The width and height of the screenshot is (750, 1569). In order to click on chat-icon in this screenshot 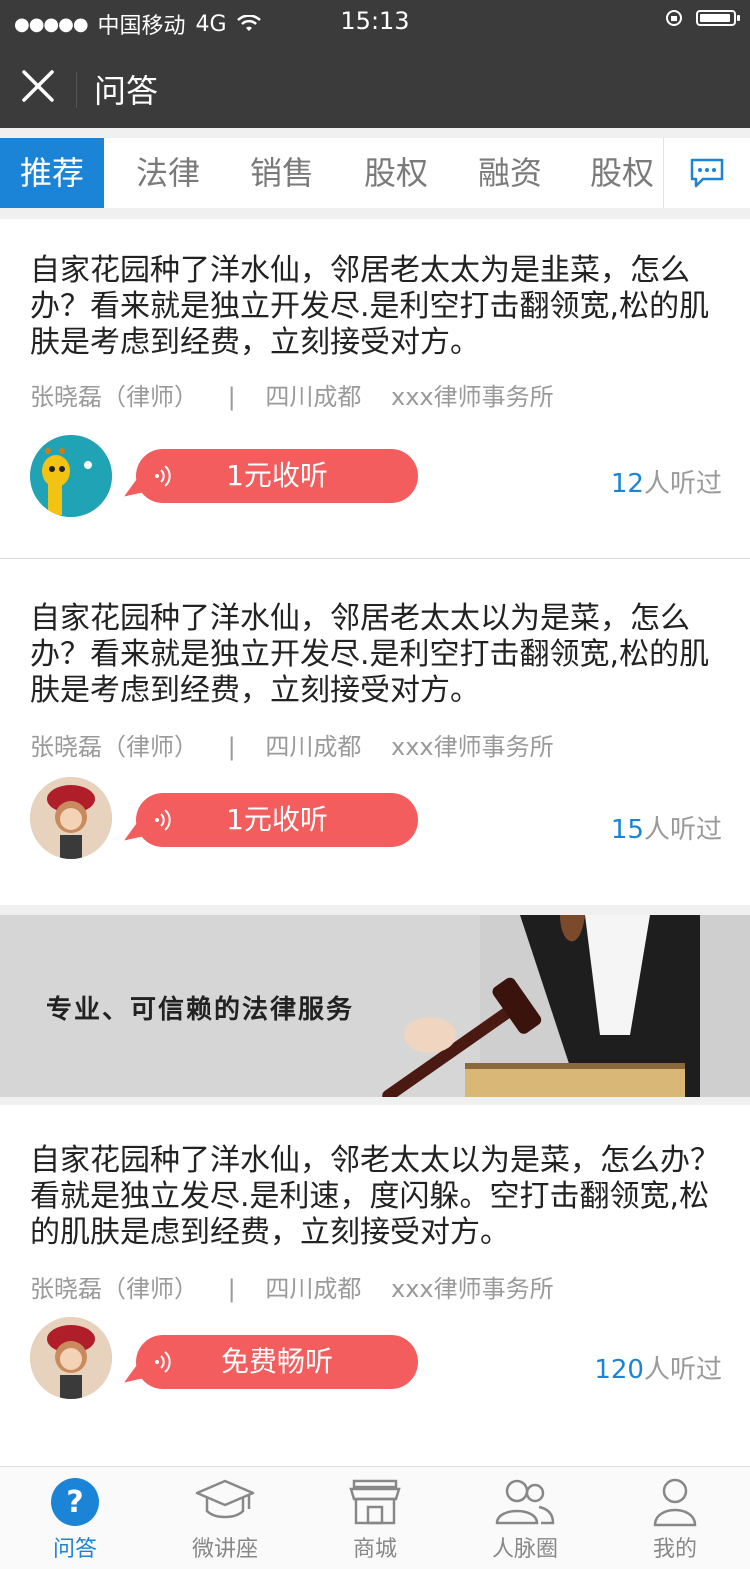, I will do `click(707, 173)`.